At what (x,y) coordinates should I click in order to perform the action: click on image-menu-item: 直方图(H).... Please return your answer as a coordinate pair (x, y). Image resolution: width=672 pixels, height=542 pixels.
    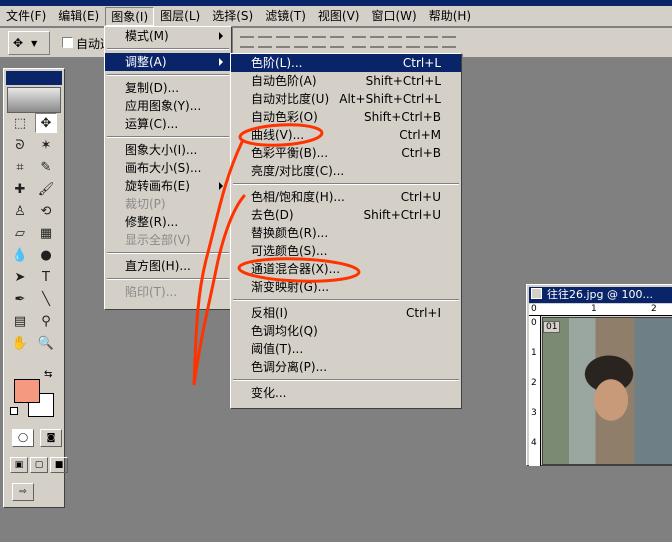
    Looking at the image, I should click on (168, 266).